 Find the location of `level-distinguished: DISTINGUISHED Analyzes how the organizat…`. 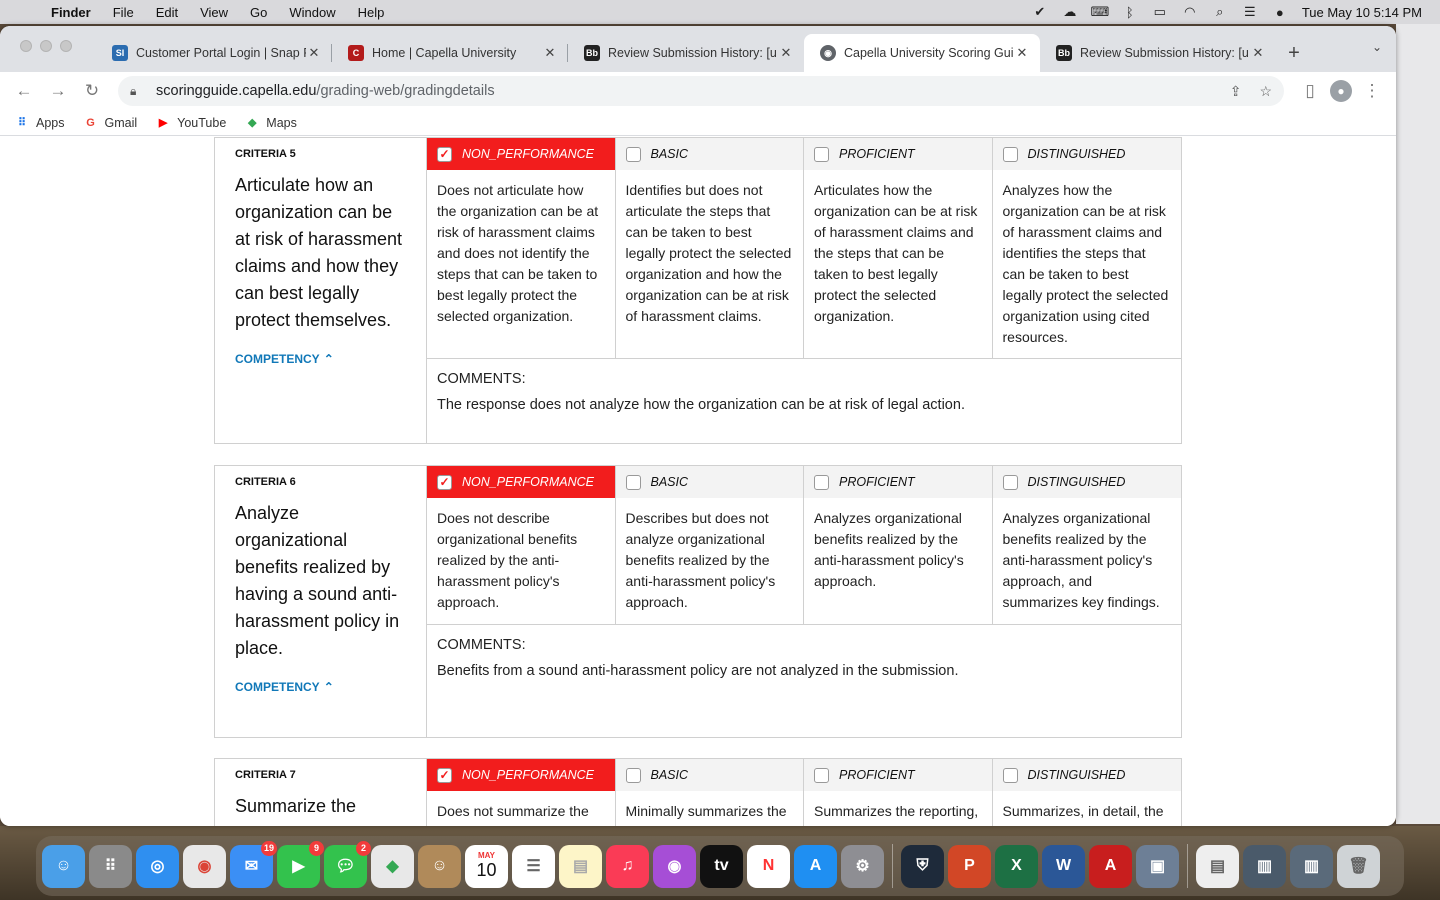

level-distinguished: DISTINGUISHED Analyzes how the organizat… is located at coordinates (1086, 248).